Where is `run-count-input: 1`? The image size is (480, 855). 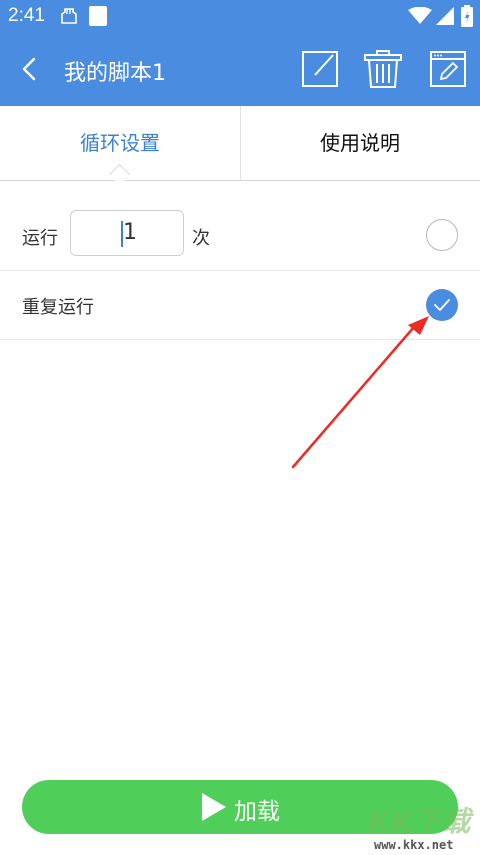 run-count-input: 1 is located at coordinates (127, 233).